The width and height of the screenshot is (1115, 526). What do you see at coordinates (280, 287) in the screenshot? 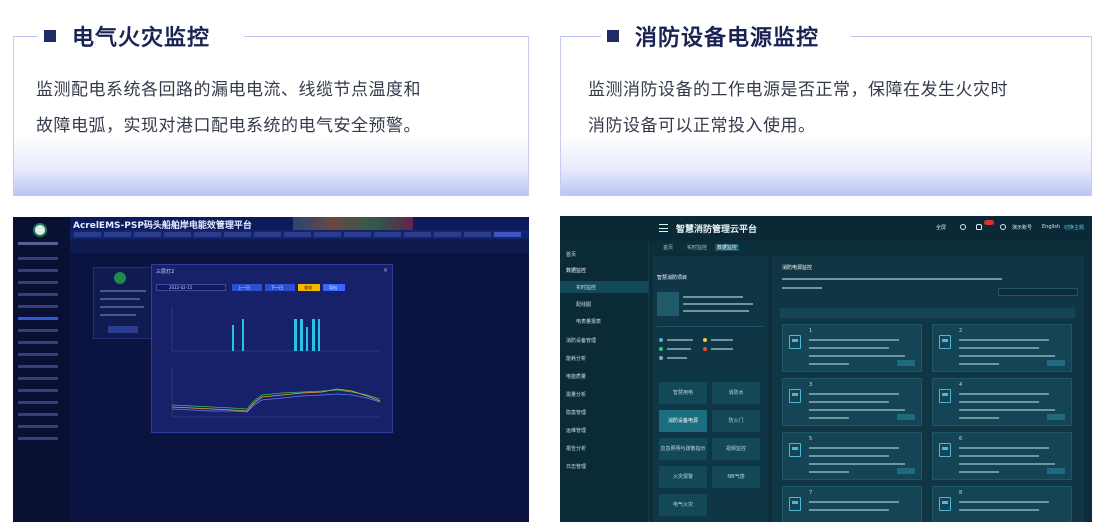
I see `next-day-button: 下一日` at bounding box center [280, 287].